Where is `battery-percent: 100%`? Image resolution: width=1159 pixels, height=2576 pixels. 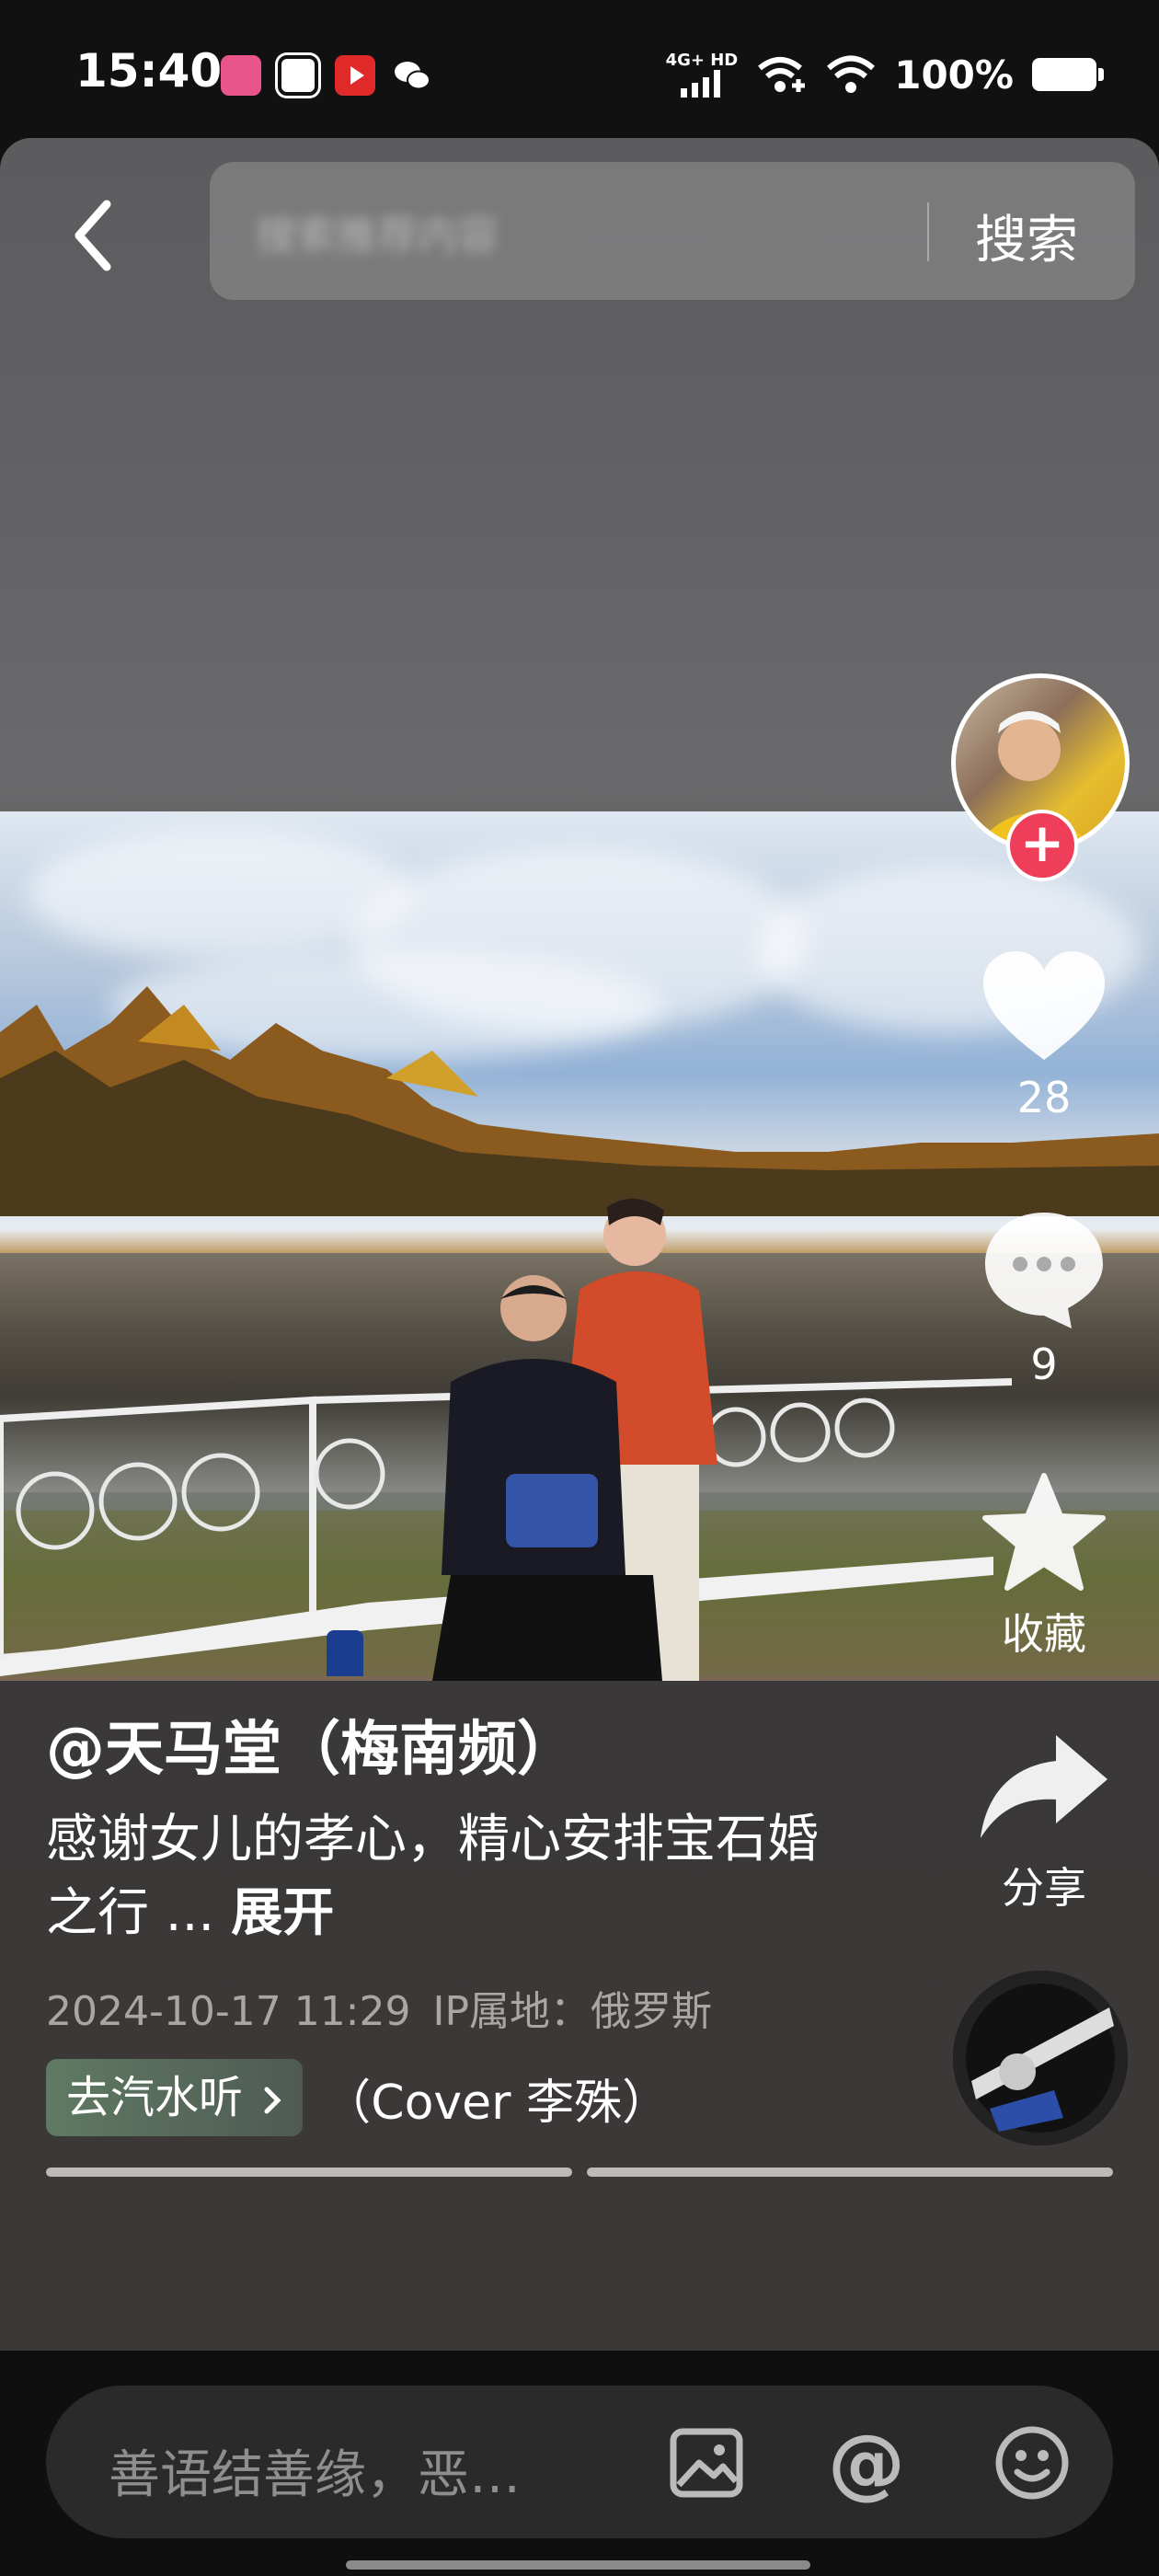
battery-percent: 100% is located at coordinates (954, 75).